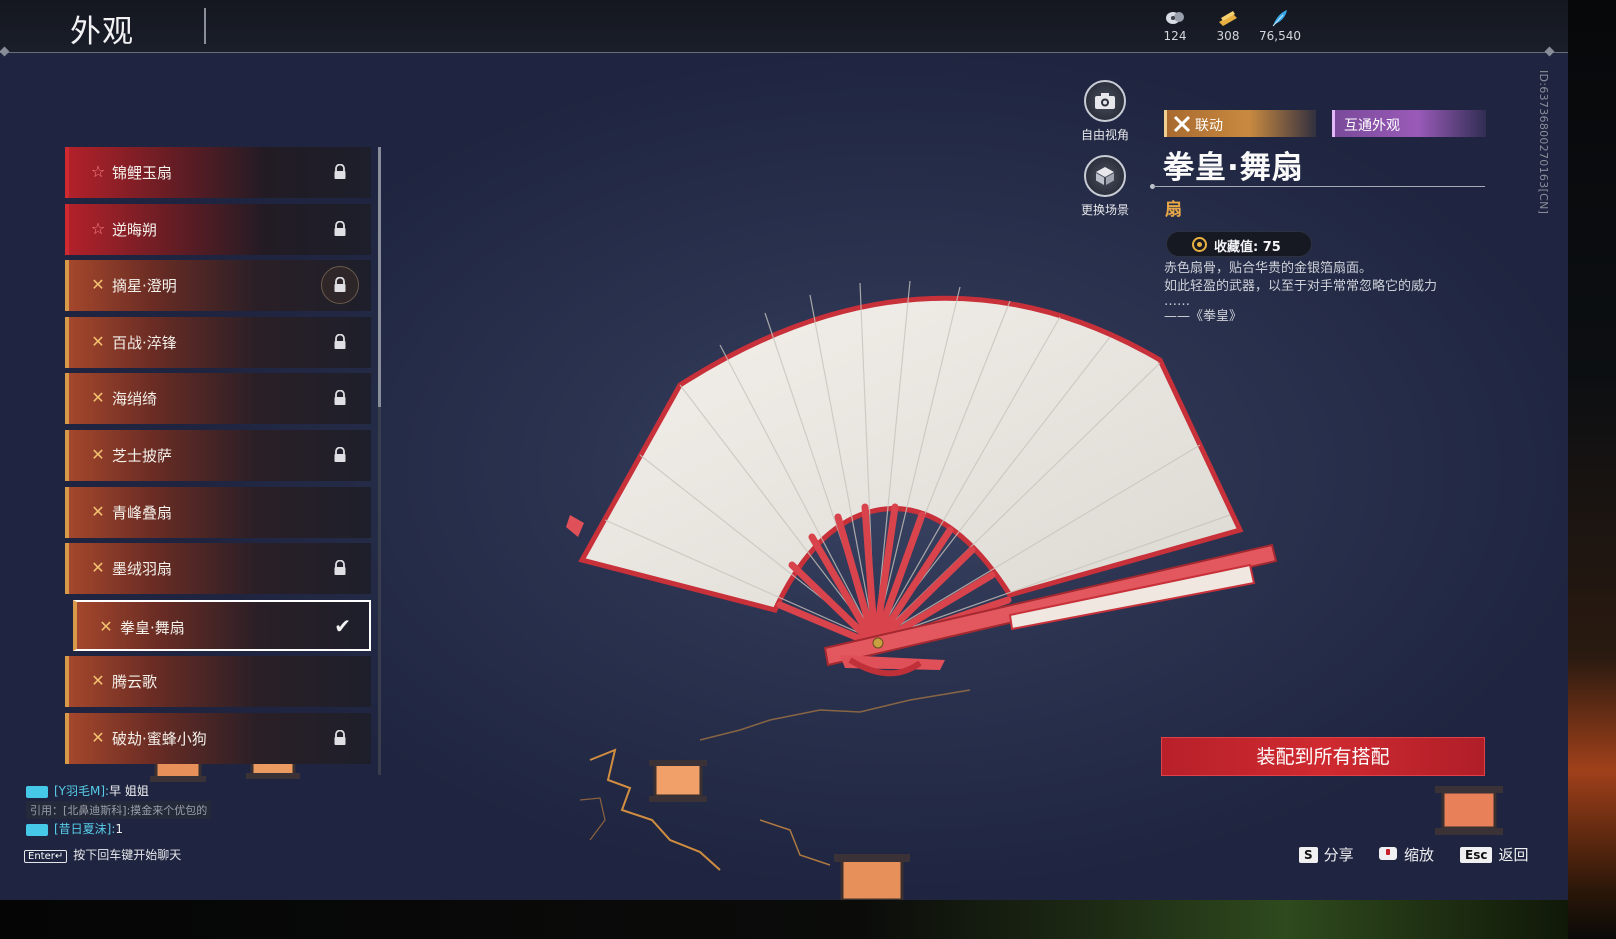 This screenshot has height=939, width=1616. What do you see at coordinates (218, 512) in the screenshot?
I see `list-item: ✕ 青峰叠扇` at bounding box center [218, 512].